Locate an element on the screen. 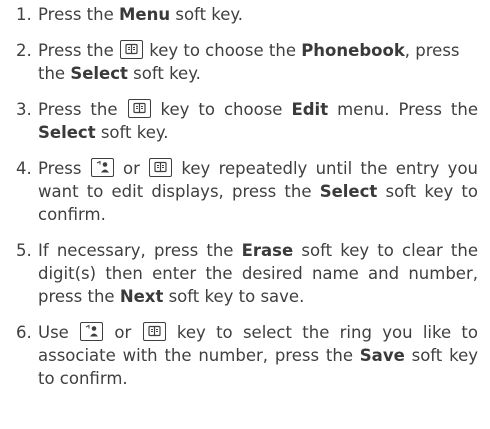  soft-key-name: Menu is located at coordinates (145, 14).